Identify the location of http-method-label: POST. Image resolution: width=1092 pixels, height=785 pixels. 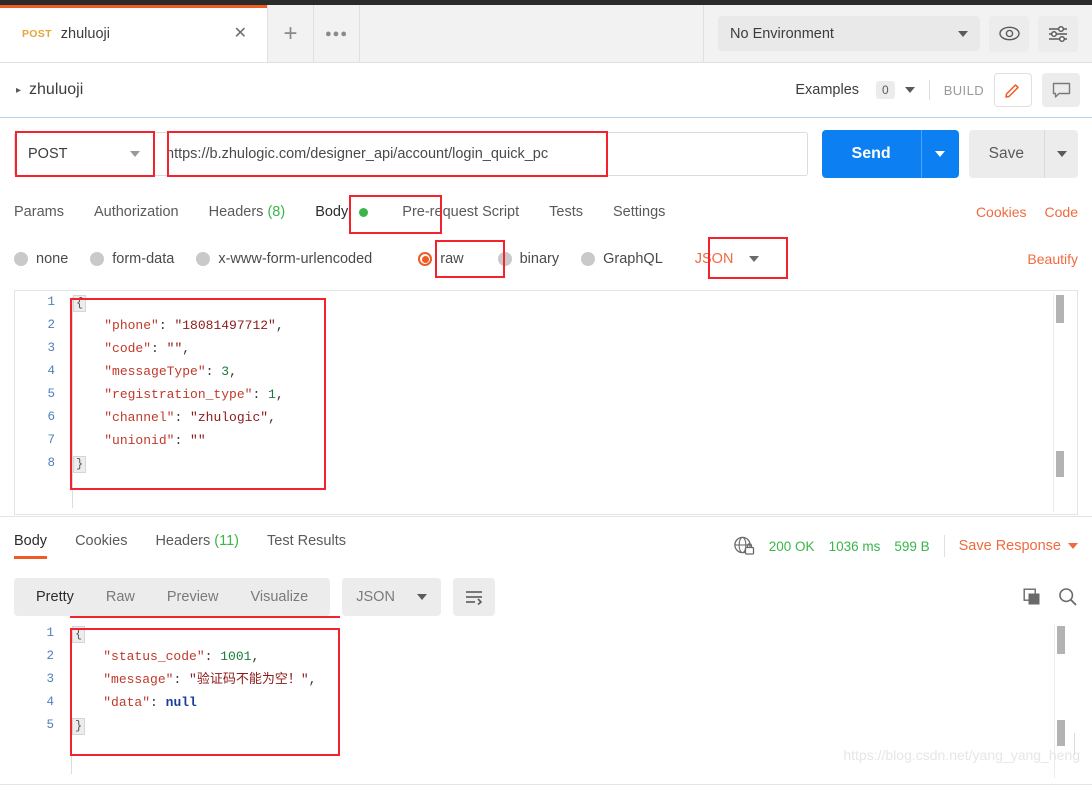
(48, 154).